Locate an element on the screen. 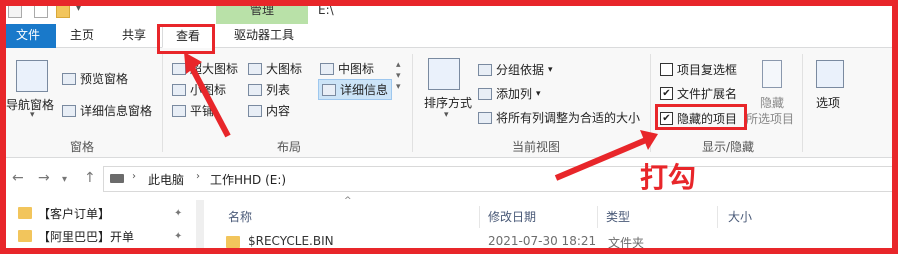 The width and height of the screenshot is (898, 254). options-button: 选项 is located at coordinates (828, 102).